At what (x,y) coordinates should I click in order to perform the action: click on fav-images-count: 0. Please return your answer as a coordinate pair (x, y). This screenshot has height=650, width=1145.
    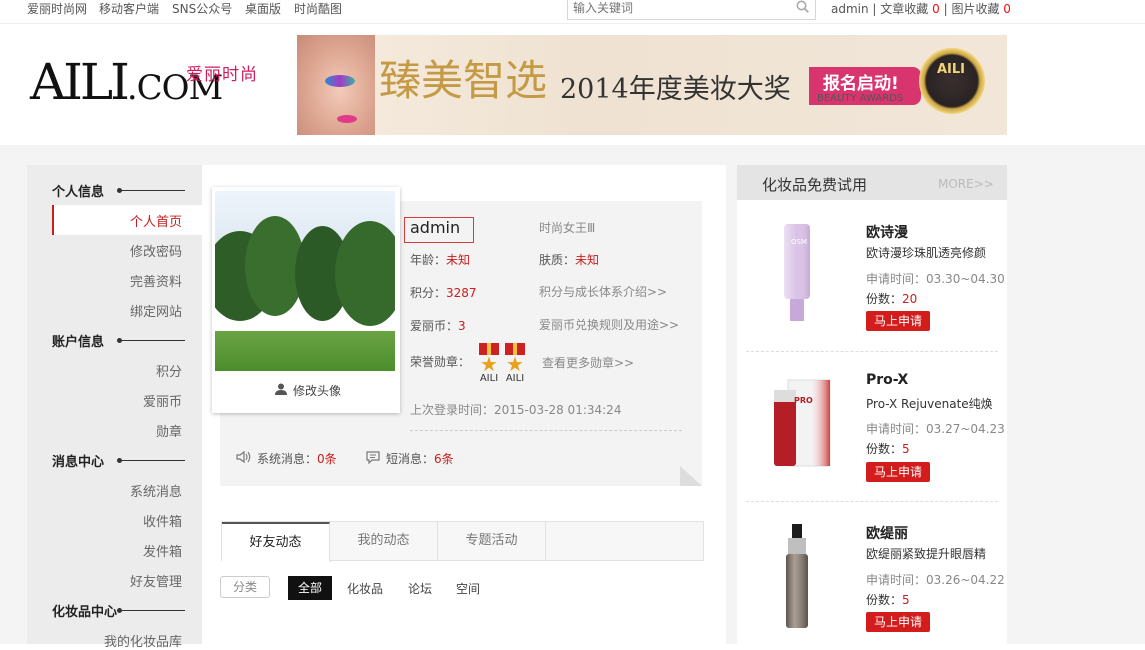
    Looking at the image, I should click on (1007, 9).